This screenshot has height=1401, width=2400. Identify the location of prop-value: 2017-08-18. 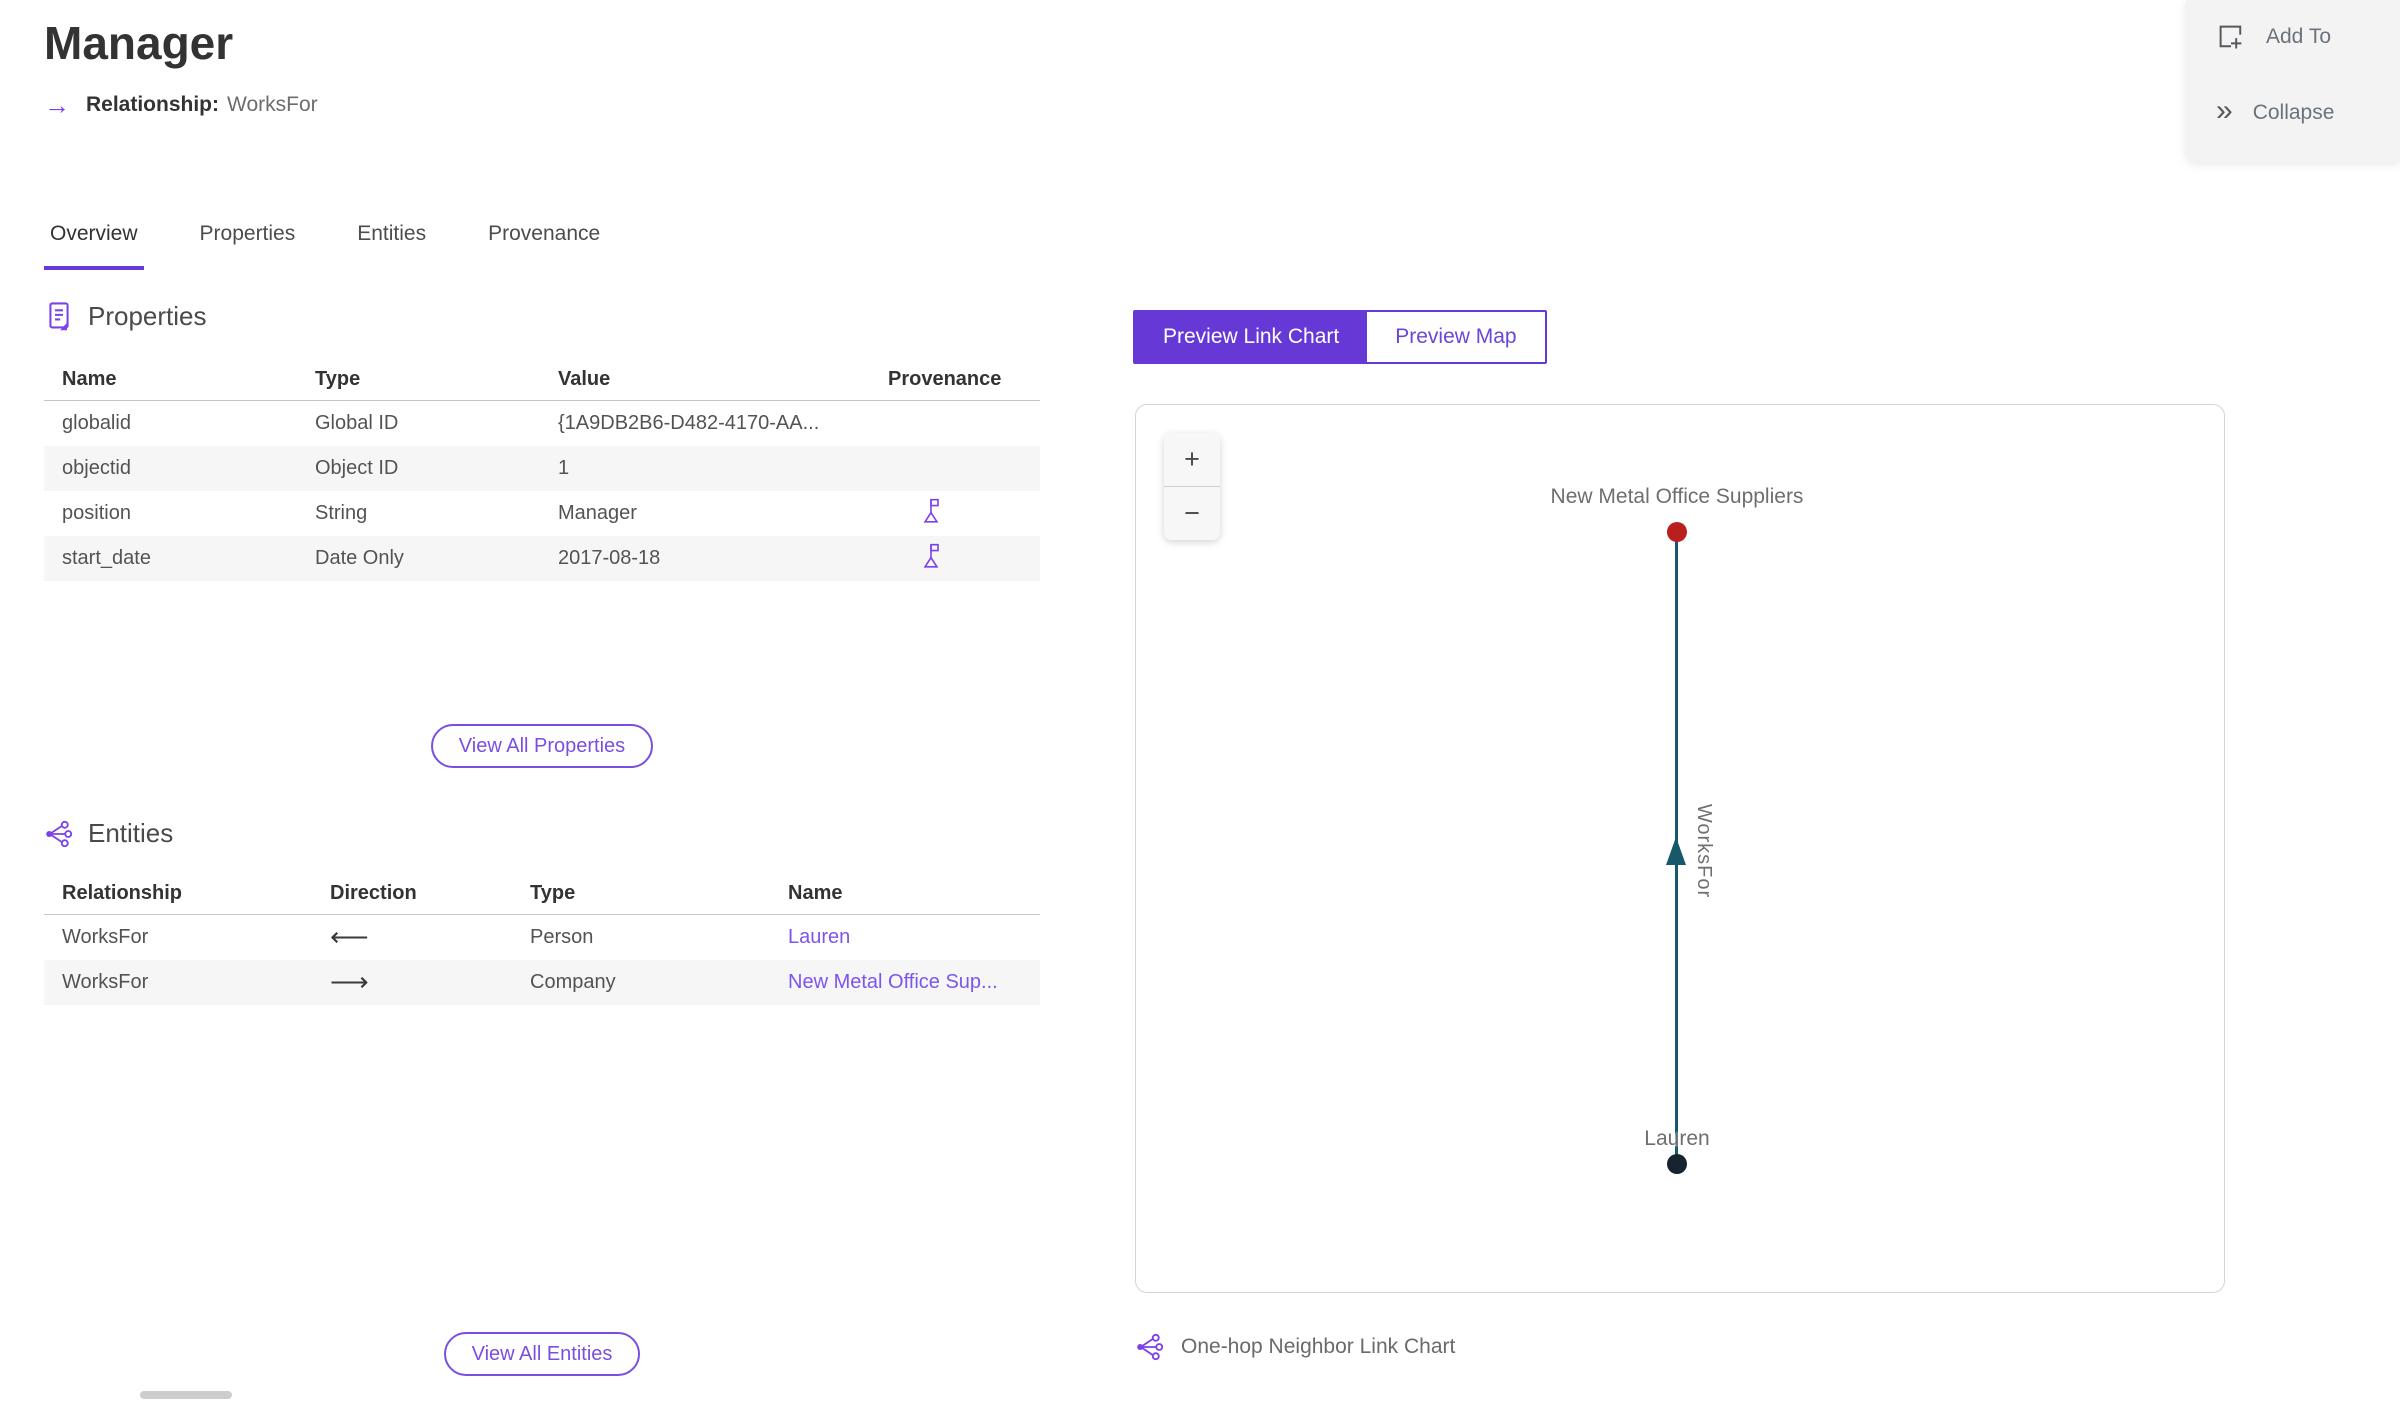
(609, 558).